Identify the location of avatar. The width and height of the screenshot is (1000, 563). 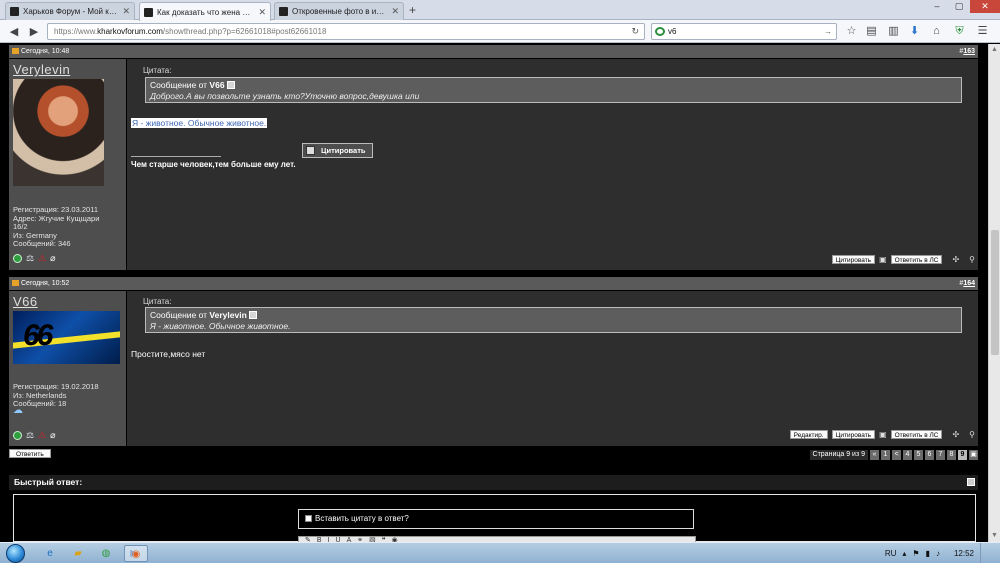
(58, 132).